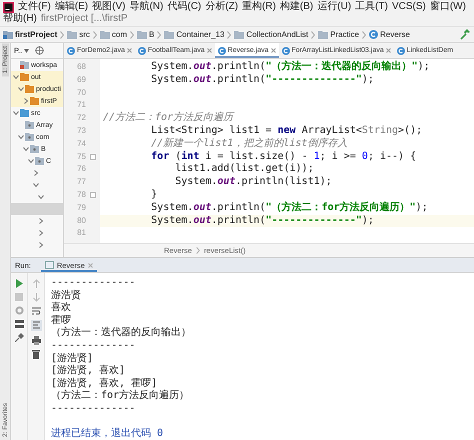  Describe the element at coordinates (334, 7) in the screenshot. I see `menu-item: 运行(U)` at that location.